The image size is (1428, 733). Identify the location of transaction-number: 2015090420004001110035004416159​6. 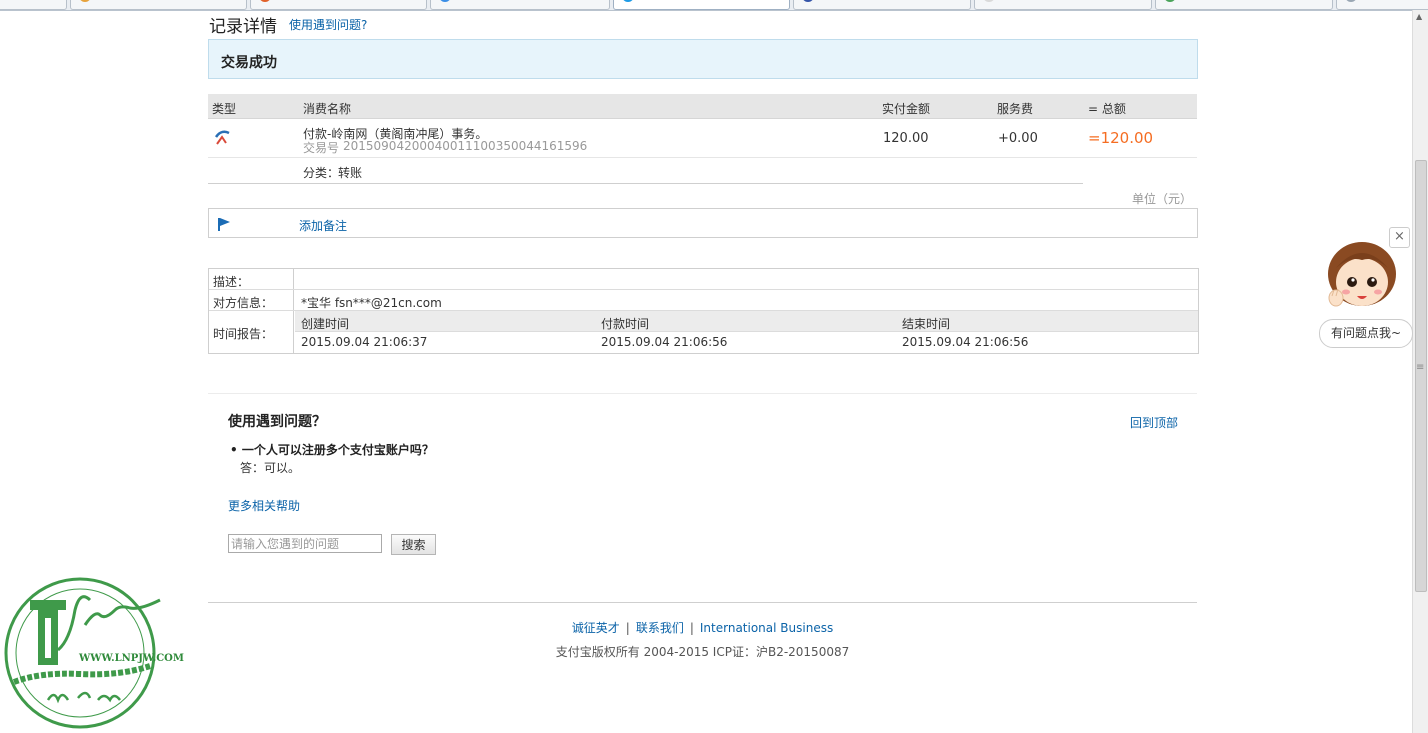
(465, 146).